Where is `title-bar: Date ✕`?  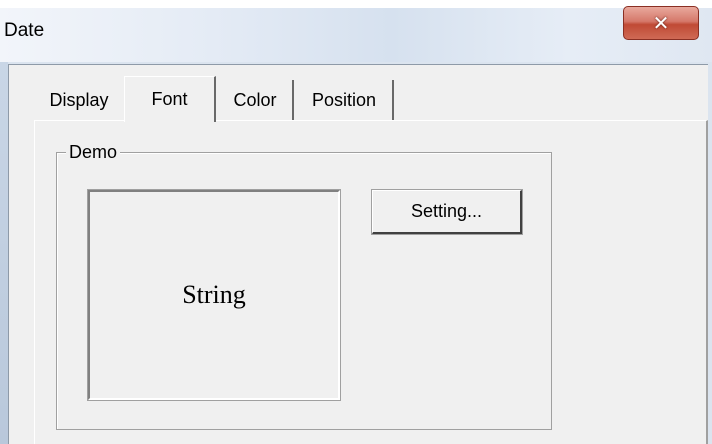
title-bar: Date ✕ is located at coordinates (356, 31).